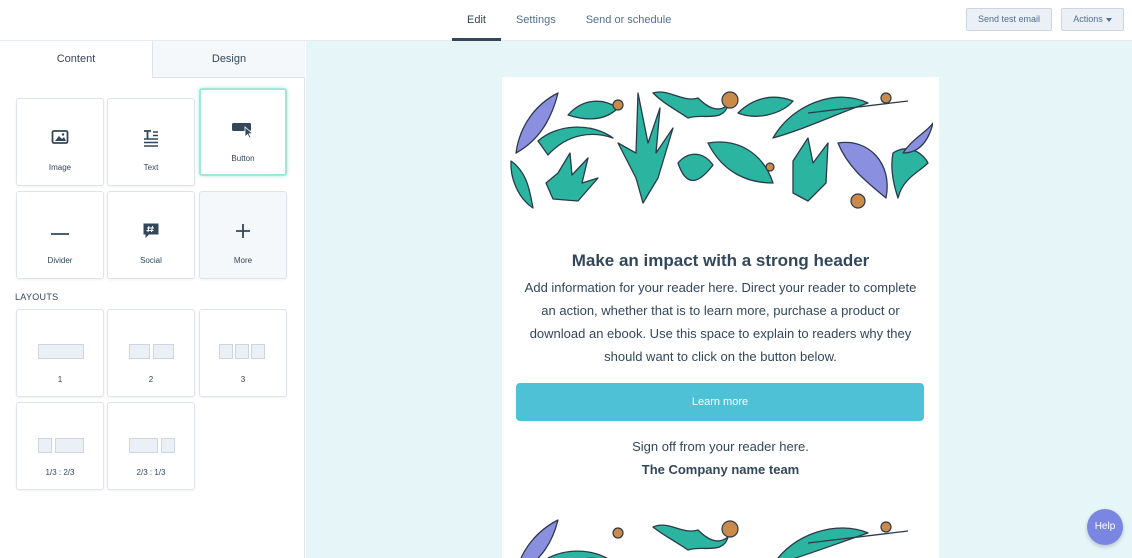 This screenshot has width=1132, height=558. Describe the element at coordinates (1088, 19) in the screenshot. I see `actions-label: Actions` at that location.